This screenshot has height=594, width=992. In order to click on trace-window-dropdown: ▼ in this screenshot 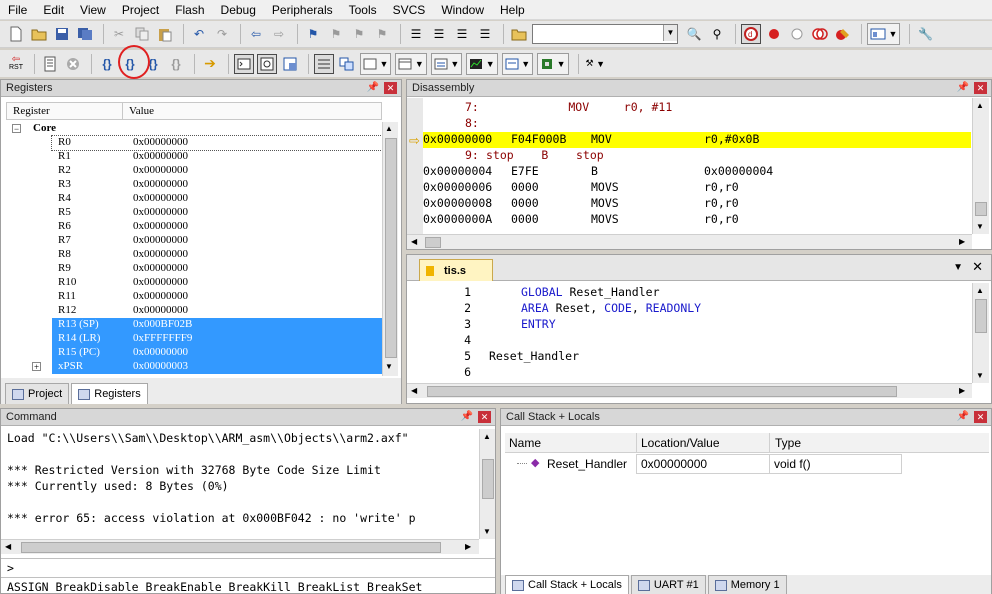, I will do `click(517, 63)`.